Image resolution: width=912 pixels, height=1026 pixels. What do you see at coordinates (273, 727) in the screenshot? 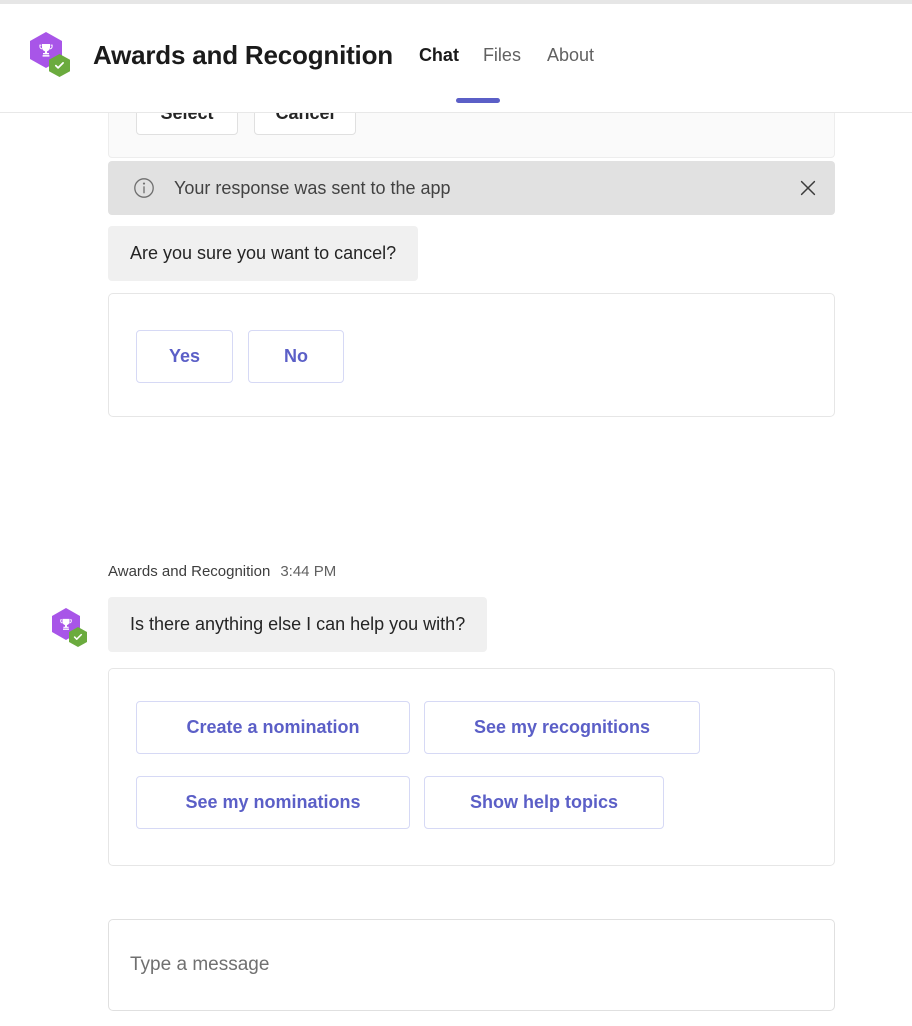
I see `create-a-nomination-button: Create a nomination` at bounding box center [273, 727].